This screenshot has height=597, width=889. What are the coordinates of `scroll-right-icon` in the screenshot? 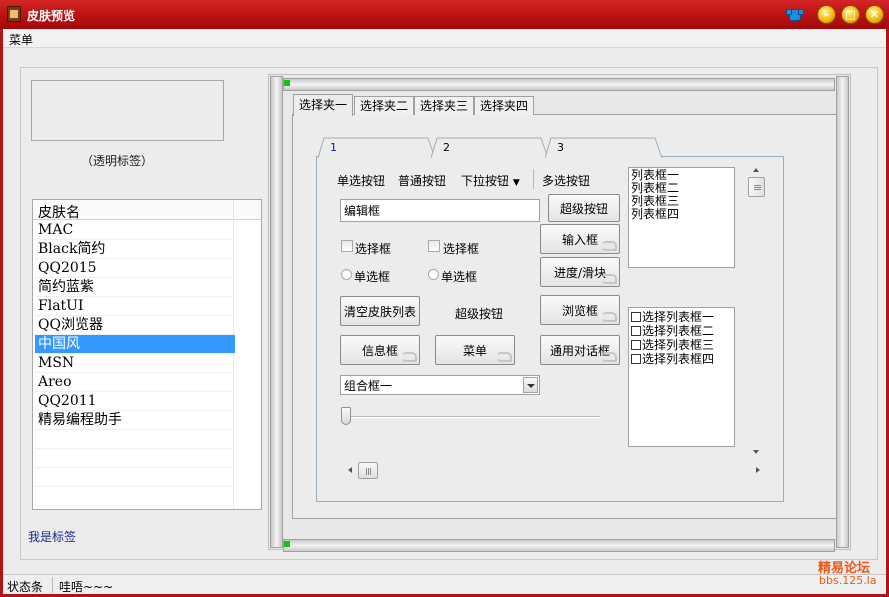 It's located at (758, 470).